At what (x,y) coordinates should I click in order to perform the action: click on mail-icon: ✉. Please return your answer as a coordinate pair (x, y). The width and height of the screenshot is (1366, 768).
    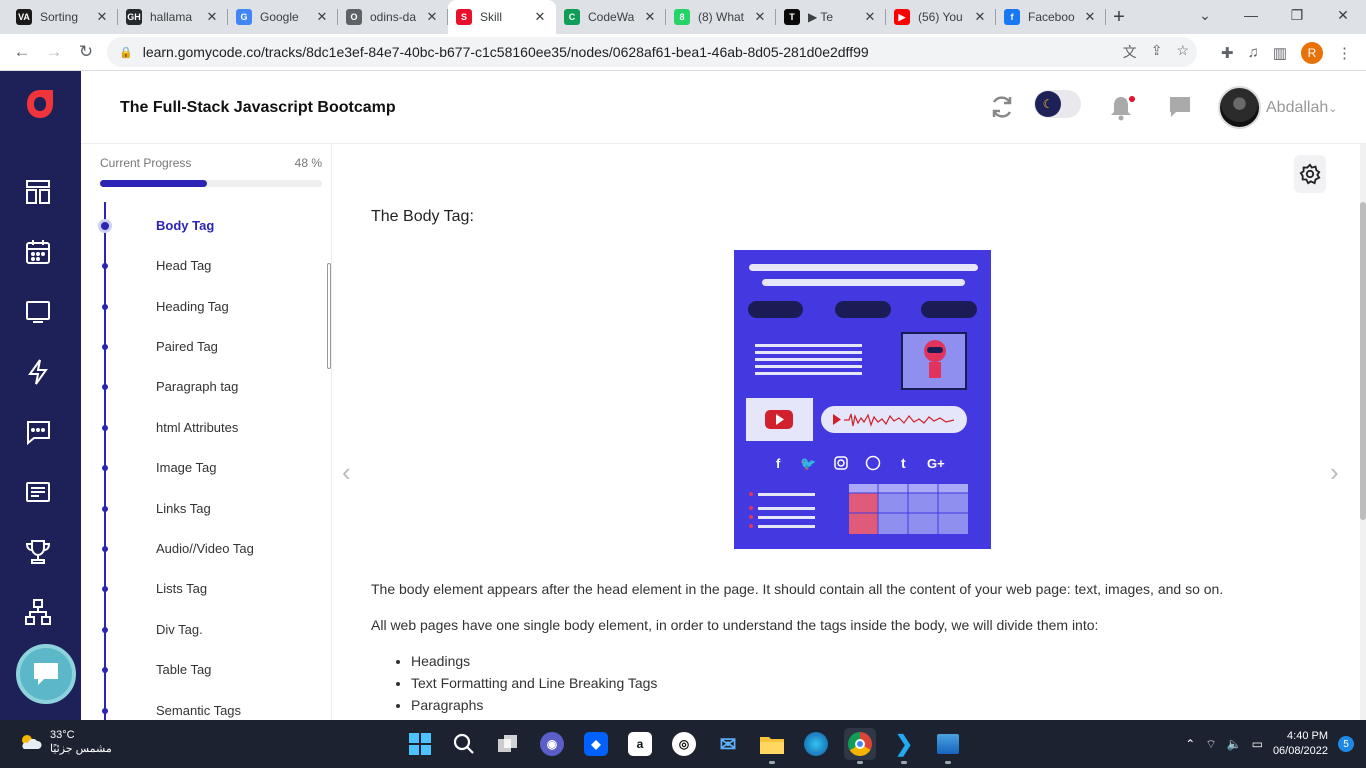
    Looking at the image, I should click on (728, 744).